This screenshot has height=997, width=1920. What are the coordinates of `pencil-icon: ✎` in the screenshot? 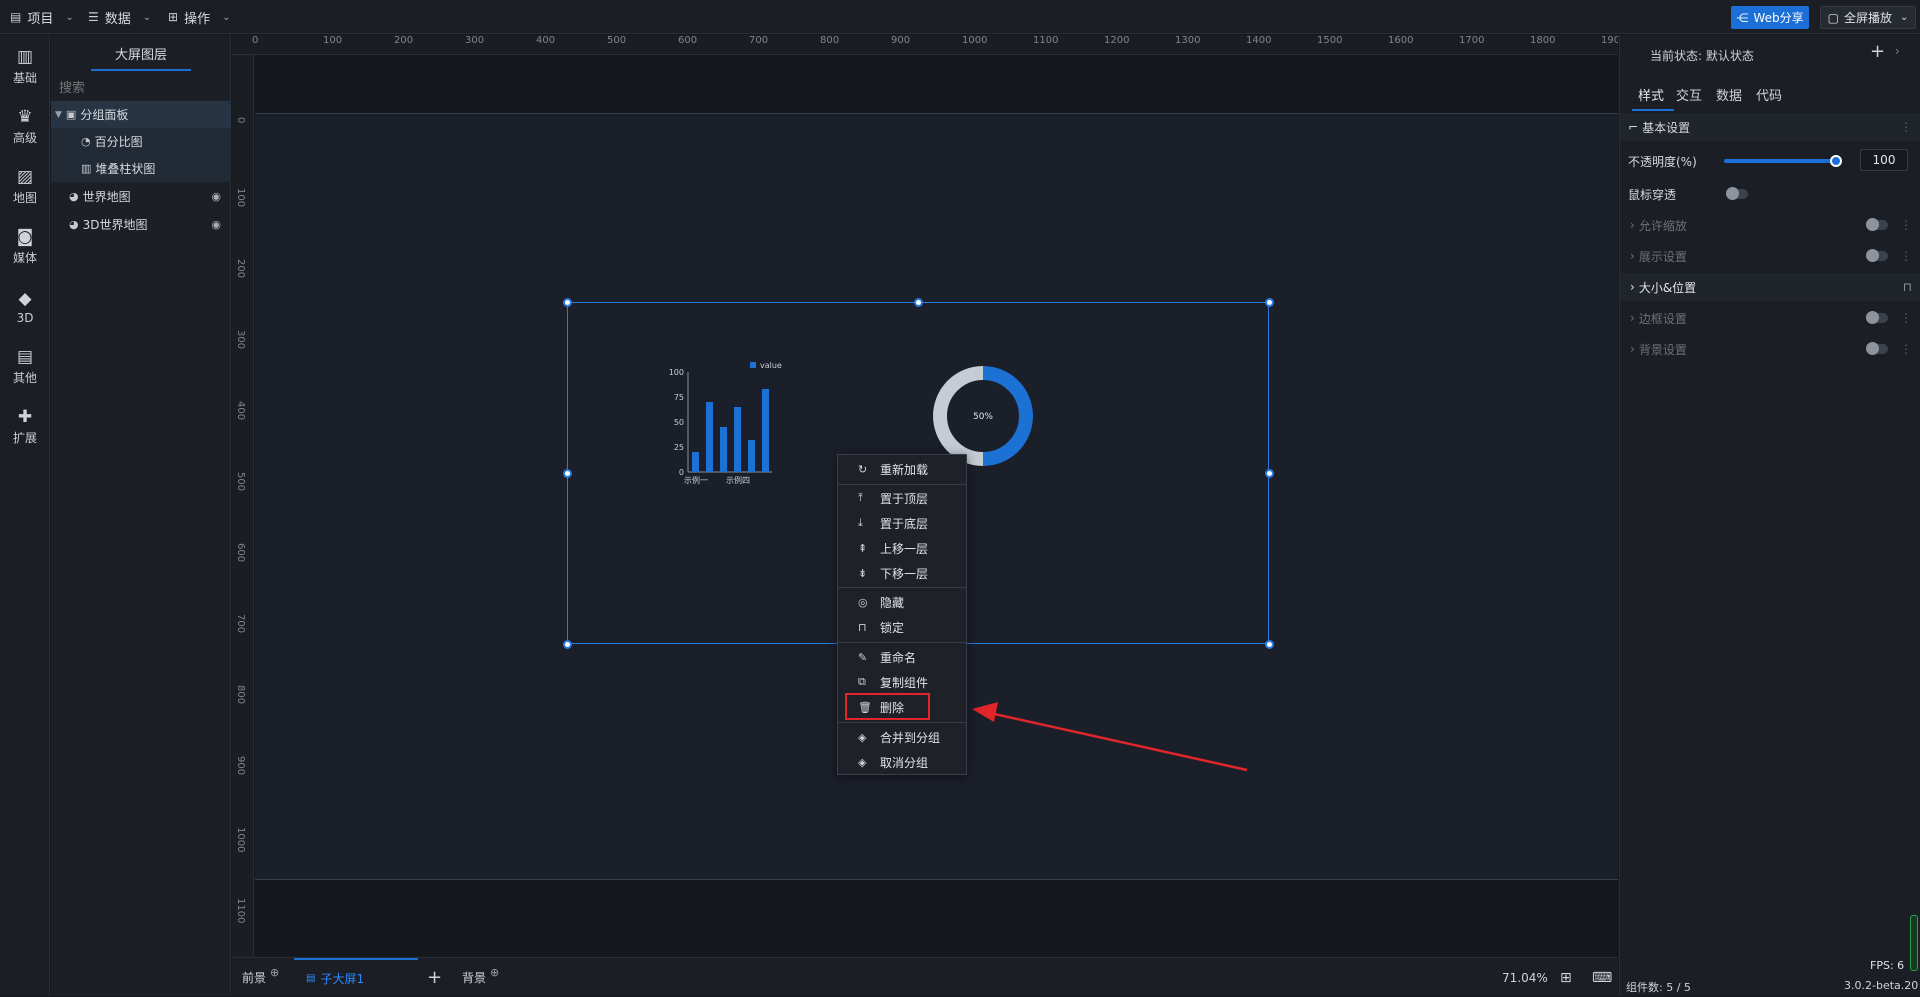 It's located at (863, 657).